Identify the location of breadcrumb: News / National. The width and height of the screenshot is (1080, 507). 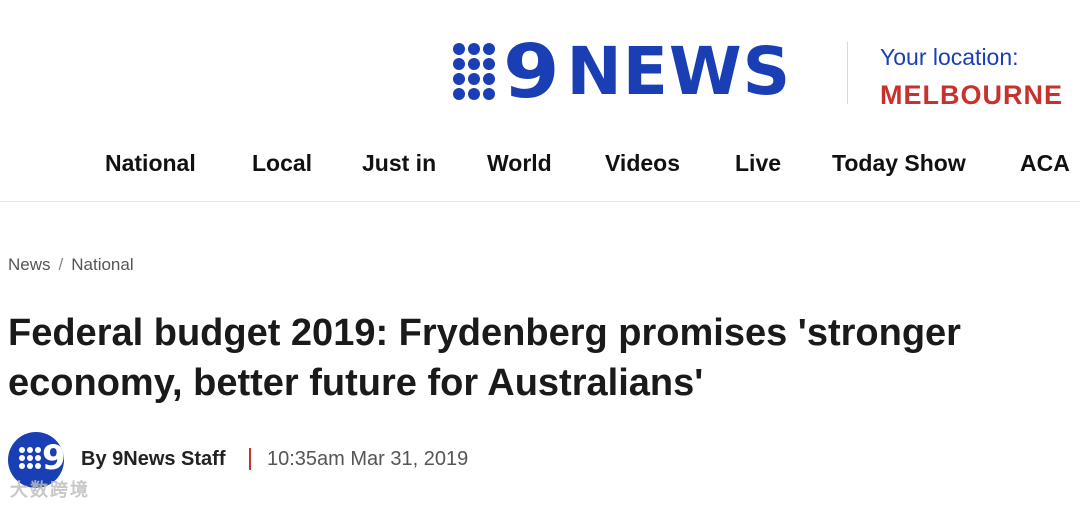
(71, 265).